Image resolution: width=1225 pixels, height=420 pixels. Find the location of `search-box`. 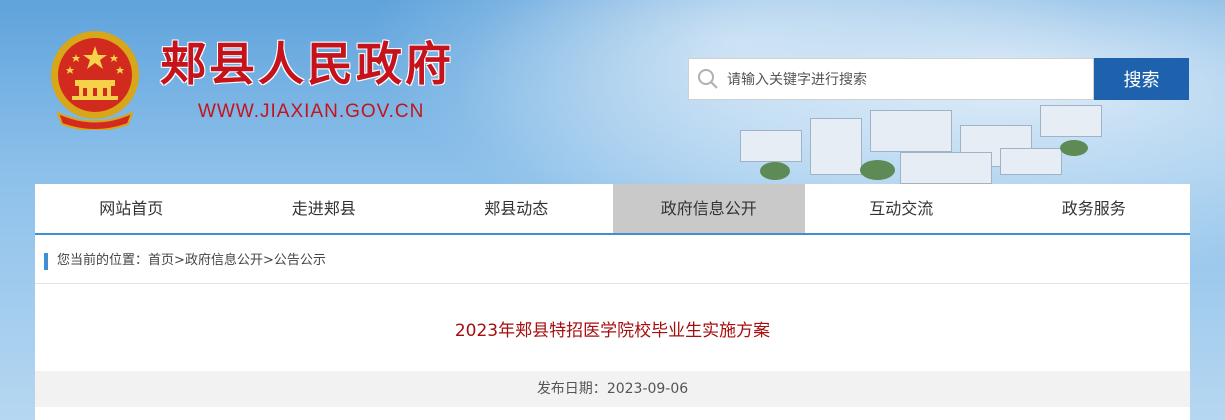

search-box is located at coordinates (891, 79).